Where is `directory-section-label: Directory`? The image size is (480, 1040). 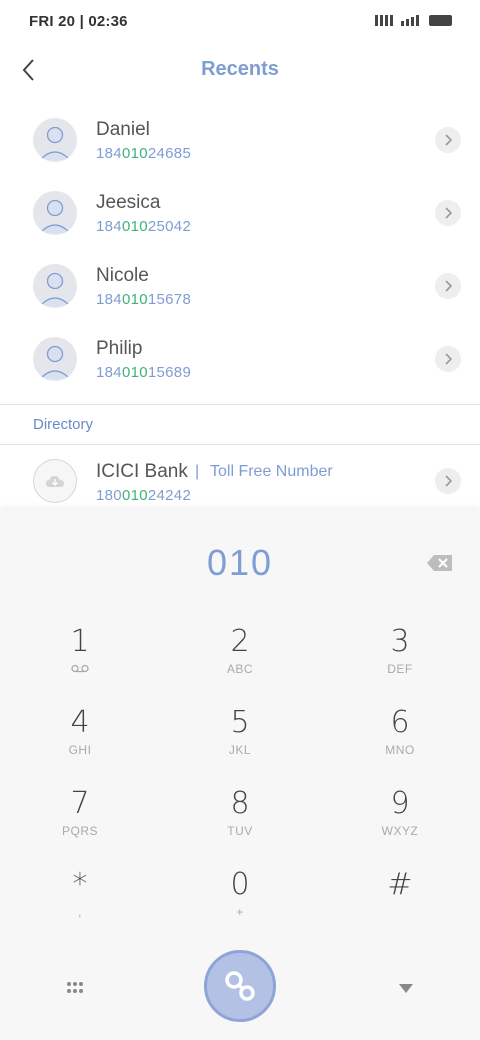 directory-section-label: Directory is located at coordinates (63, 424).